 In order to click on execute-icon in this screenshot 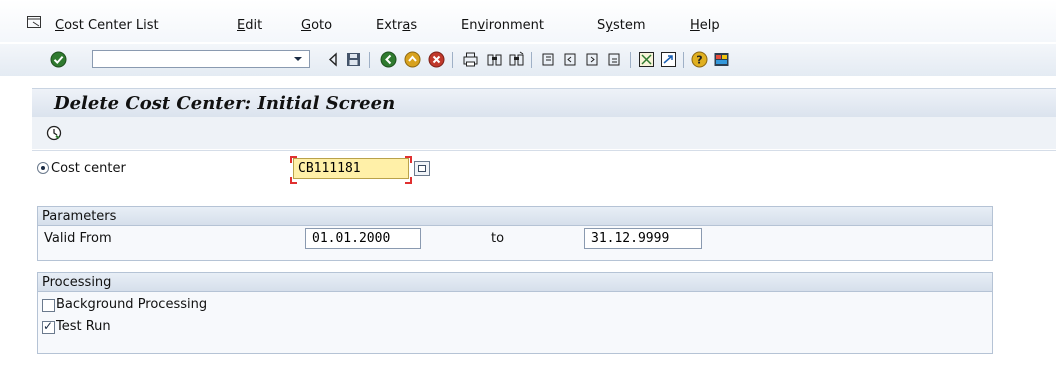, I will do `click(54, 133)`.